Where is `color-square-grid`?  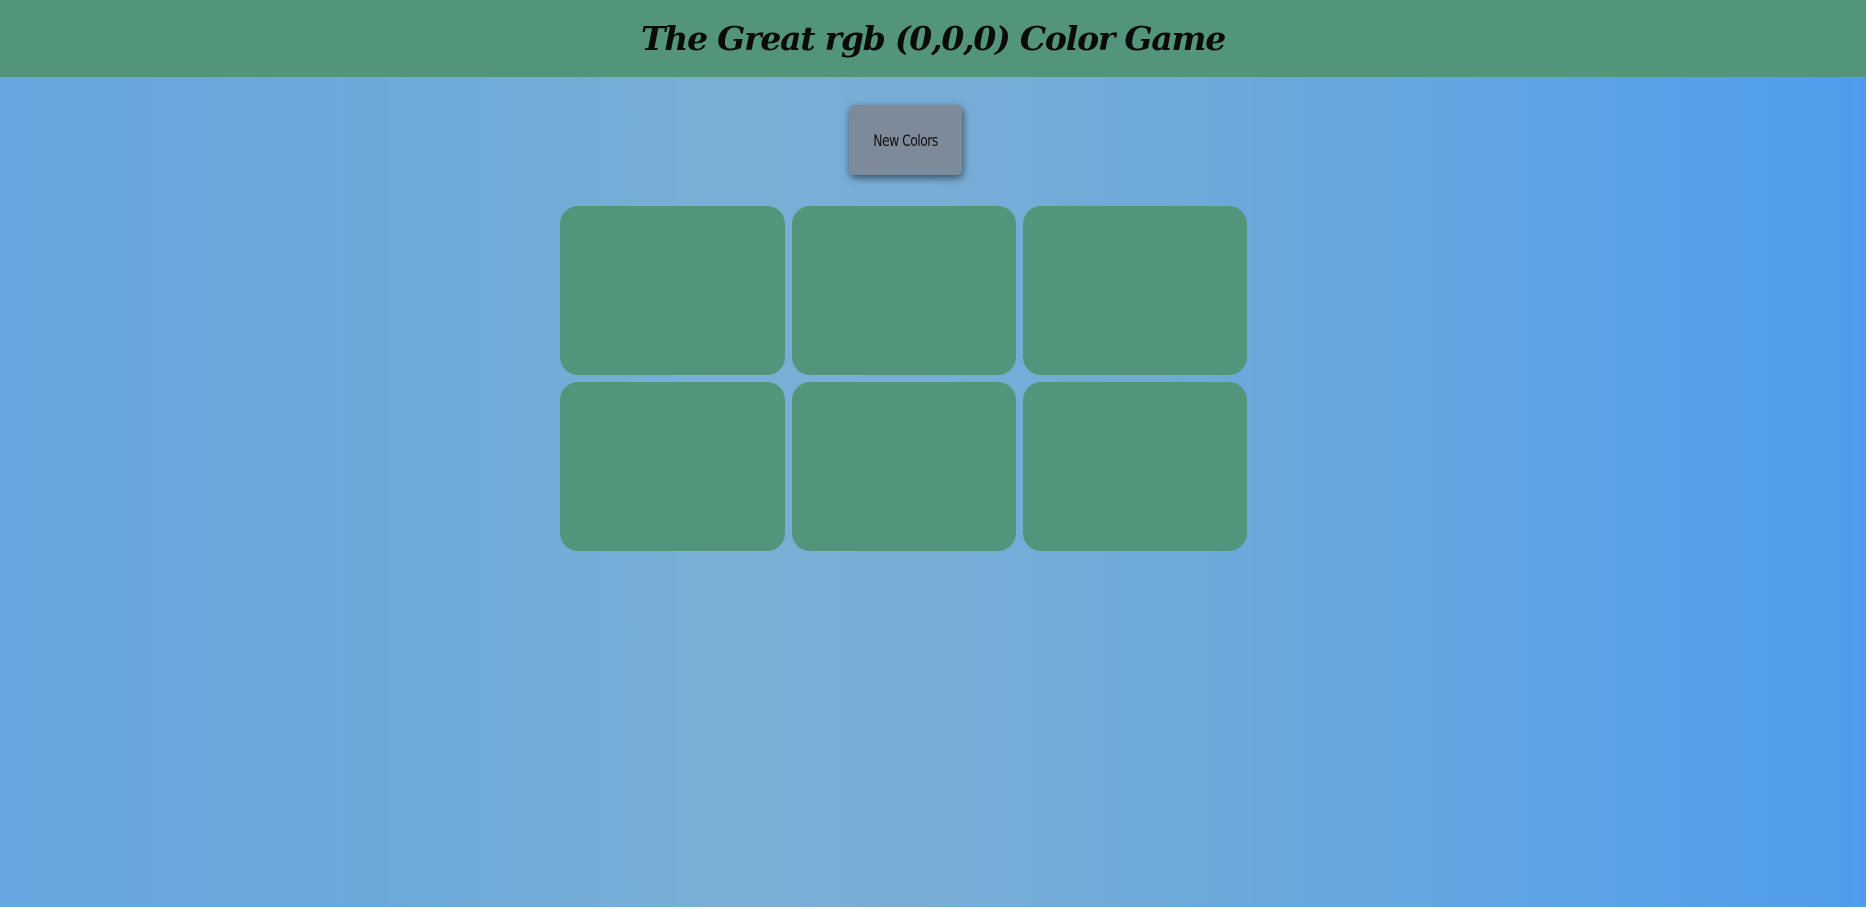
color-square-grid is located at coordinates (903, 378).